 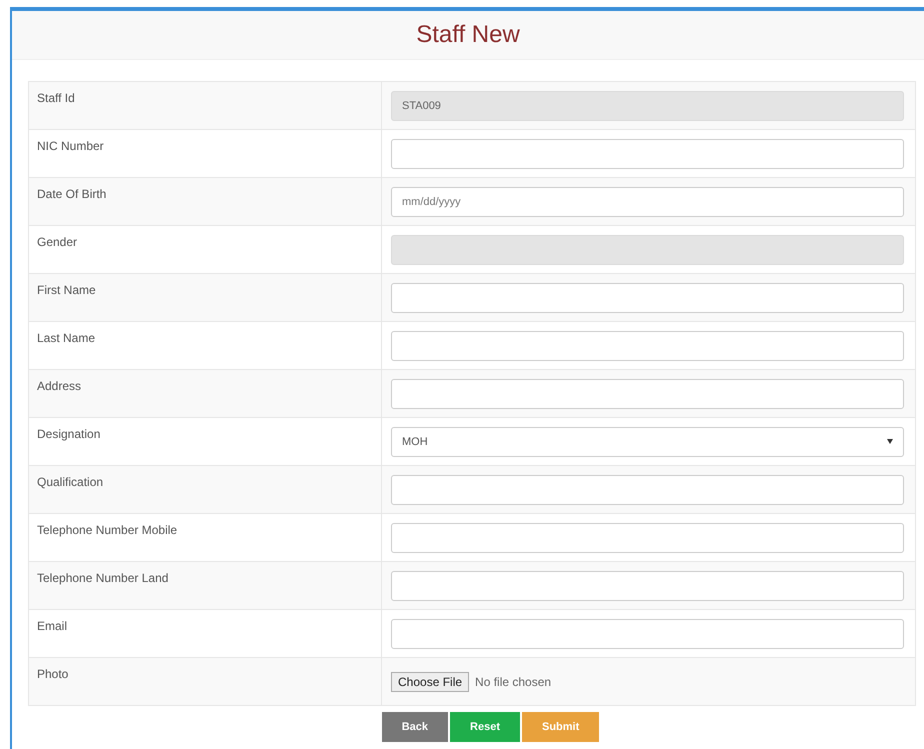 What do you see at coordinates (68, 434) in the screenshot?
I see `field-label: Designation` at bounding box center [68, 434].